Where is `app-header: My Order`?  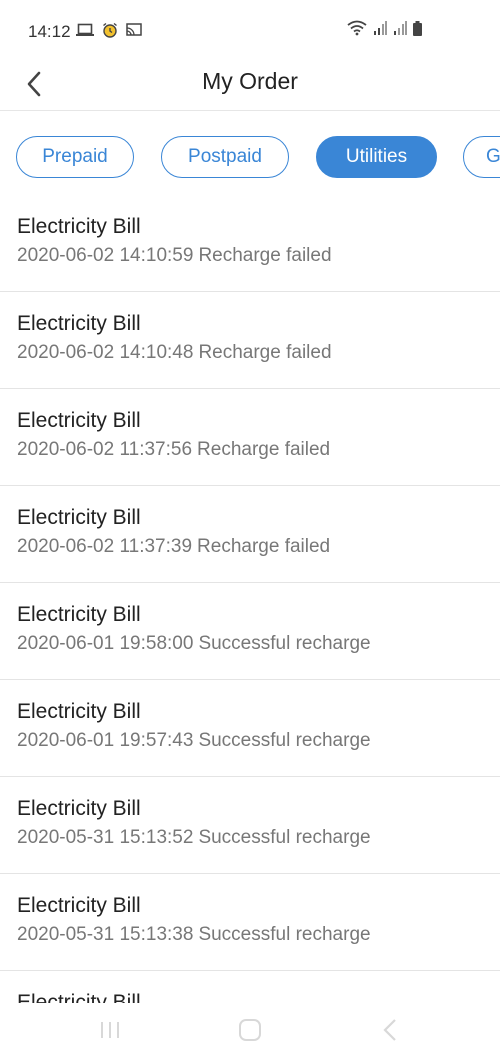 app-header: My Order is located at coordinates (250, 86).